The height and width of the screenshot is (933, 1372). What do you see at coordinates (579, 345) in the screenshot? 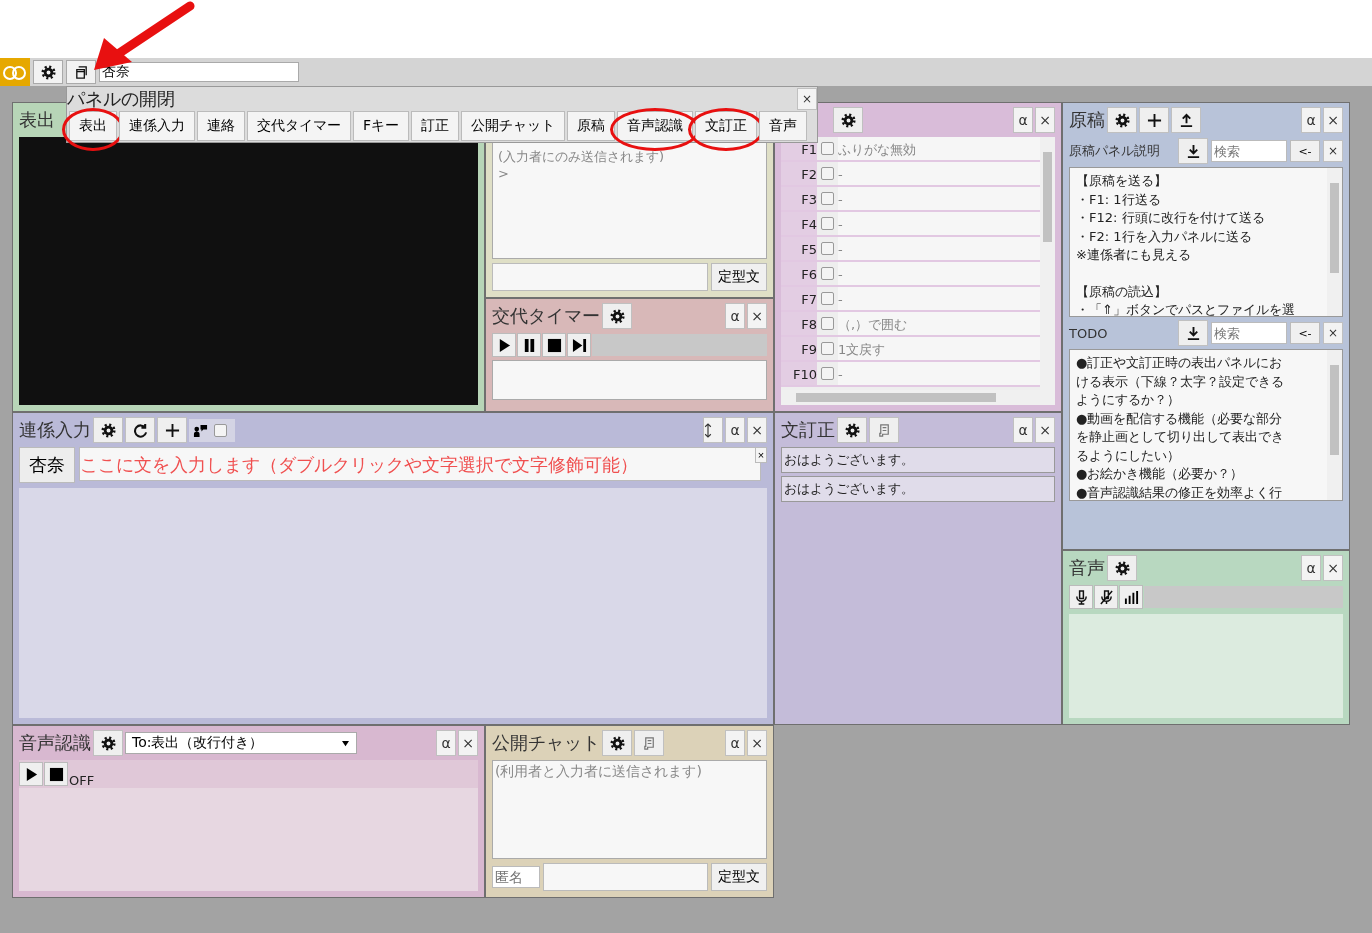
I see `skip-button` at bounding box center [579, 345].